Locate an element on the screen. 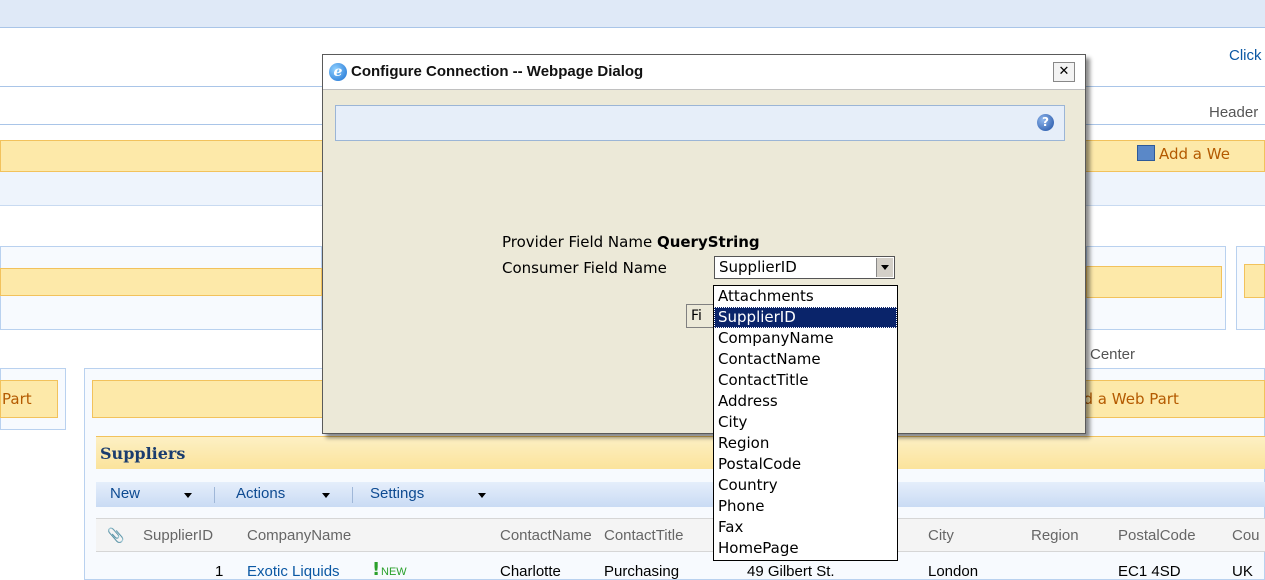 This screenshot has width=1265, height=580. dropdown-option: ContactTitle is located at coordinates (805, 380).